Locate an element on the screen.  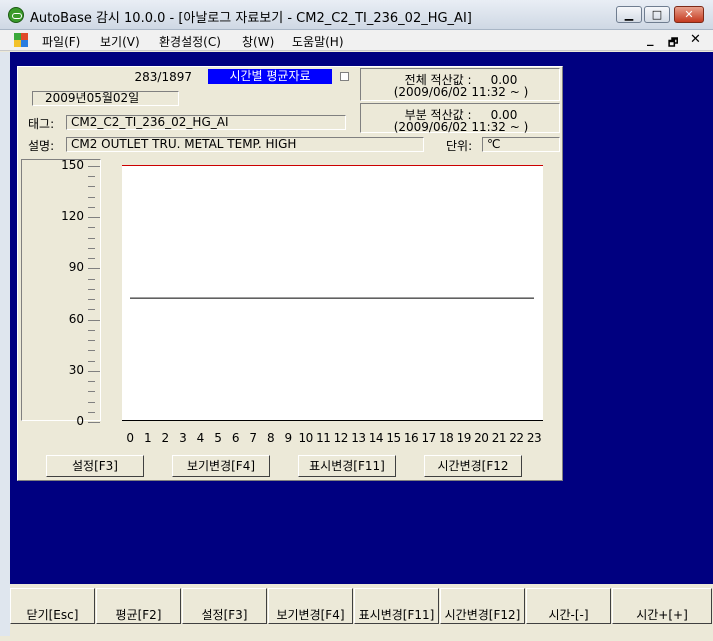
menu-window: 창(W) is located at coordinates (258, 41).